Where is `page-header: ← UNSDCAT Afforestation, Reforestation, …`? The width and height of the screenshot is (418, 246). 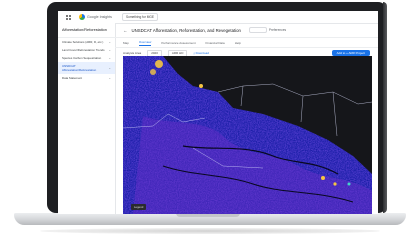
page-header: ← UNSDCAT Afforestation, Reforestation, … is located at coordinates (246, 30).